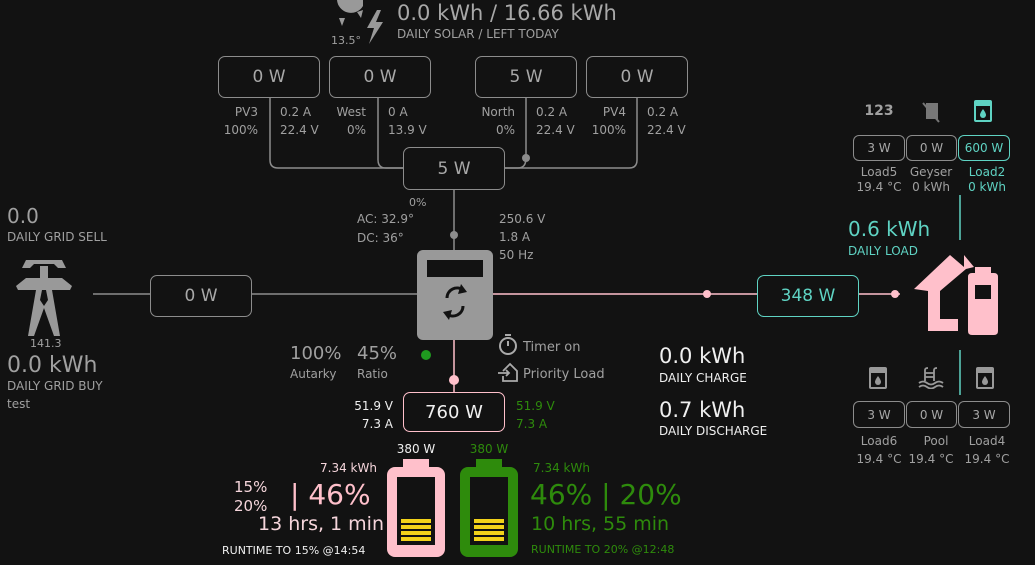 This screenshot has width=1035, height=565. I want to click on daily-grid-buy-label: DAILY GRID BUY, so click(55, 386).